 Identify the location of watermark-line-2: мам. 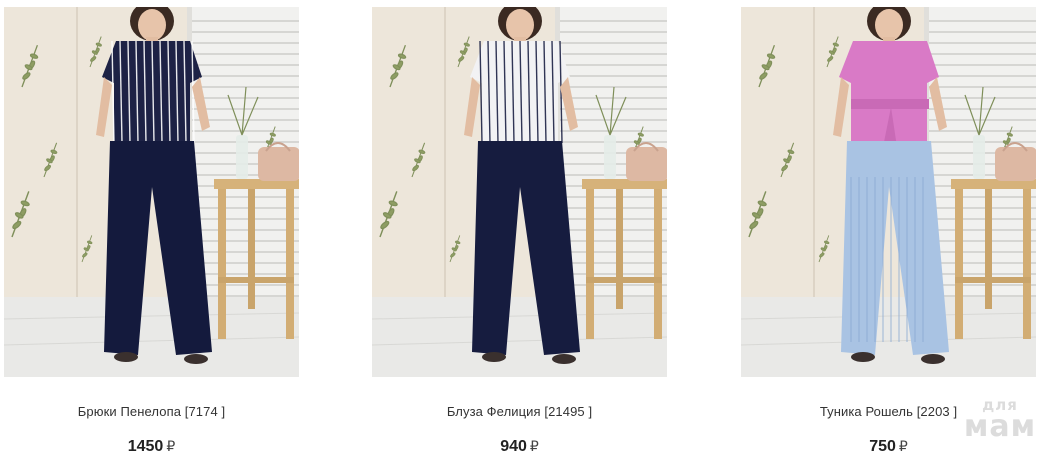
(1000, 426).